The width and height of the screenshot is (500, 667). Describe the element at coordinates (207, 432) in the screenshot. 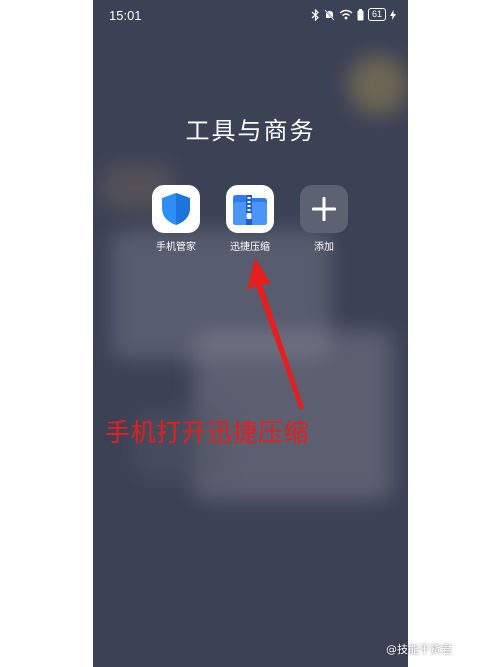

I see `annotation-text: 手机打开迅捷压缩` at that location.